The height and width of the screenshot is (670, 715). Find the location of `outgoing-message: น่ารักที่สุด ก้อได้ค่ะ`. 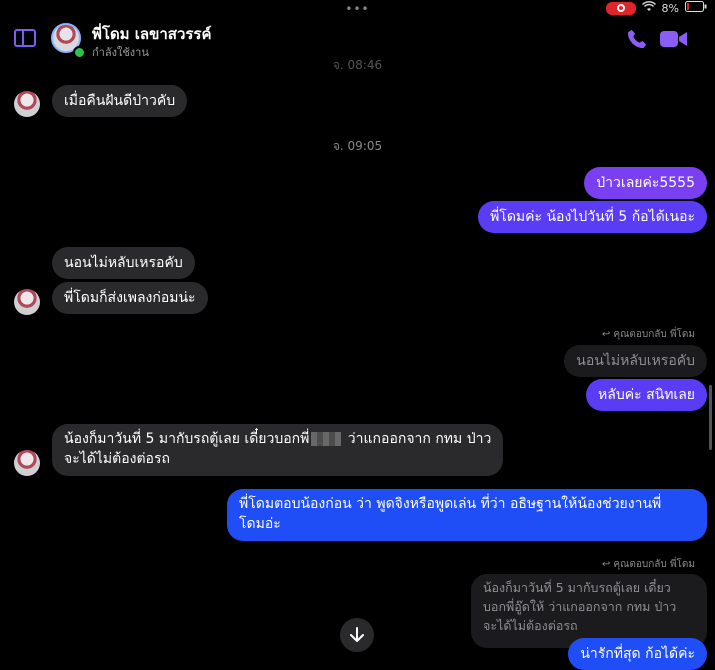

outgoing-message: น่ารักที่สุด ก้อได้ค่ะ is located at coordinates (637, 654).